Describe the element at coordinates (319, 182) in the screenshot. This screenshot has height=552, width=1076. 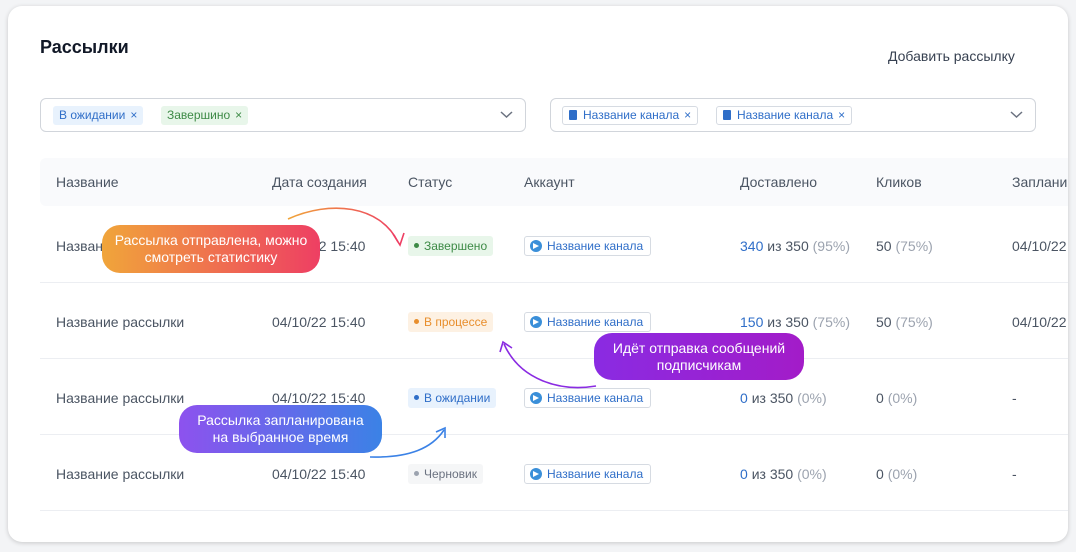
I see `header-date: Дата создания` at that location.